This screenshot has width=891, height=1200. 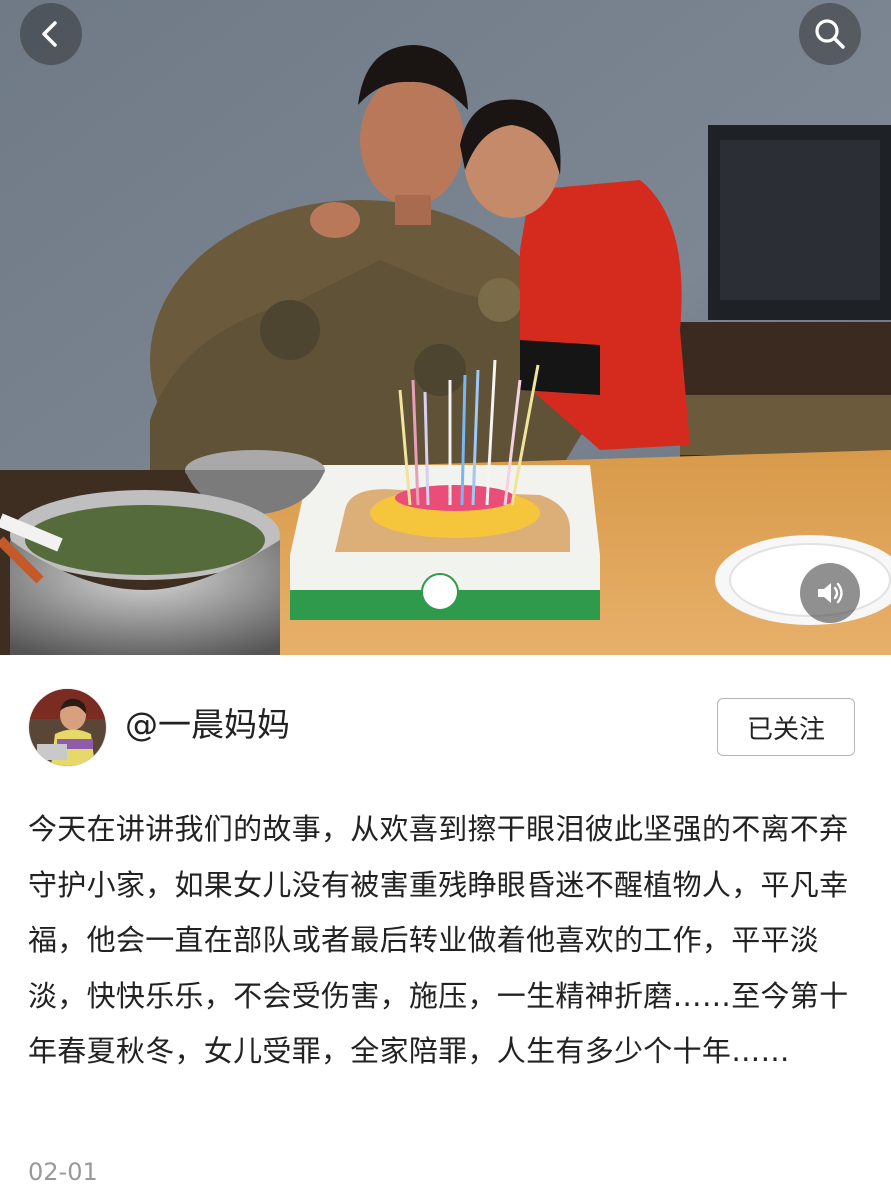 I want to click on speaker-icon, so click(x=830, y=593).